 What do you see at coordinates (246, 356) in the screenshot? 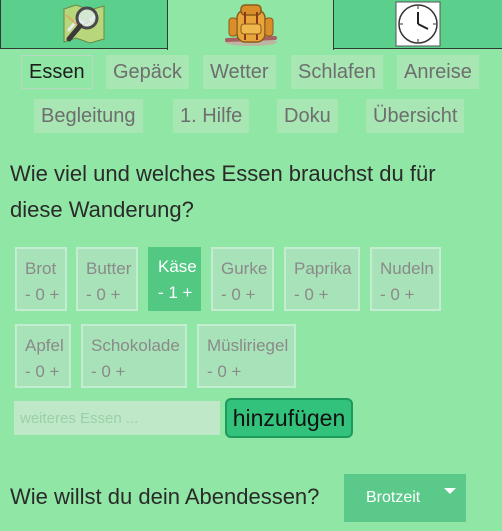
I see `food-item-muesliriegel: Müsliriegel - 0 +` at bounding box center [246, 356].